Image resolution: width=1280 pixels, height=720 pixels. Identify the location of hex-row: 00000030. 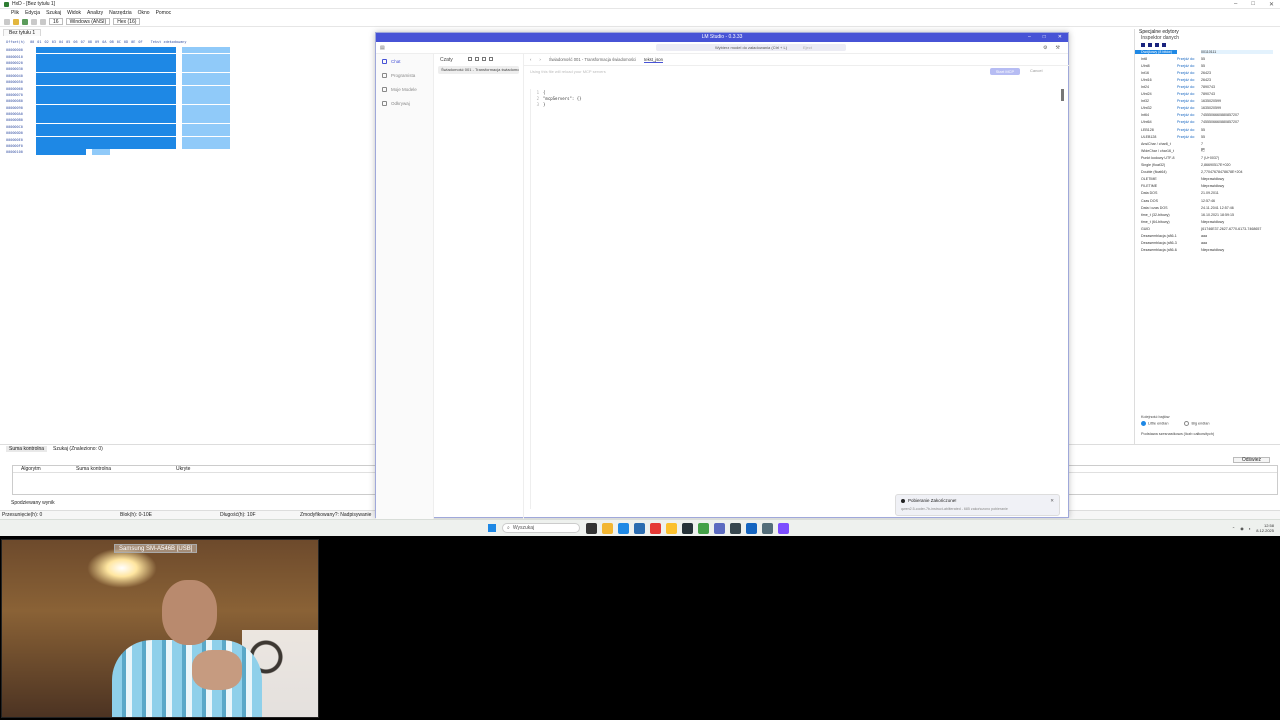
(126, 69).